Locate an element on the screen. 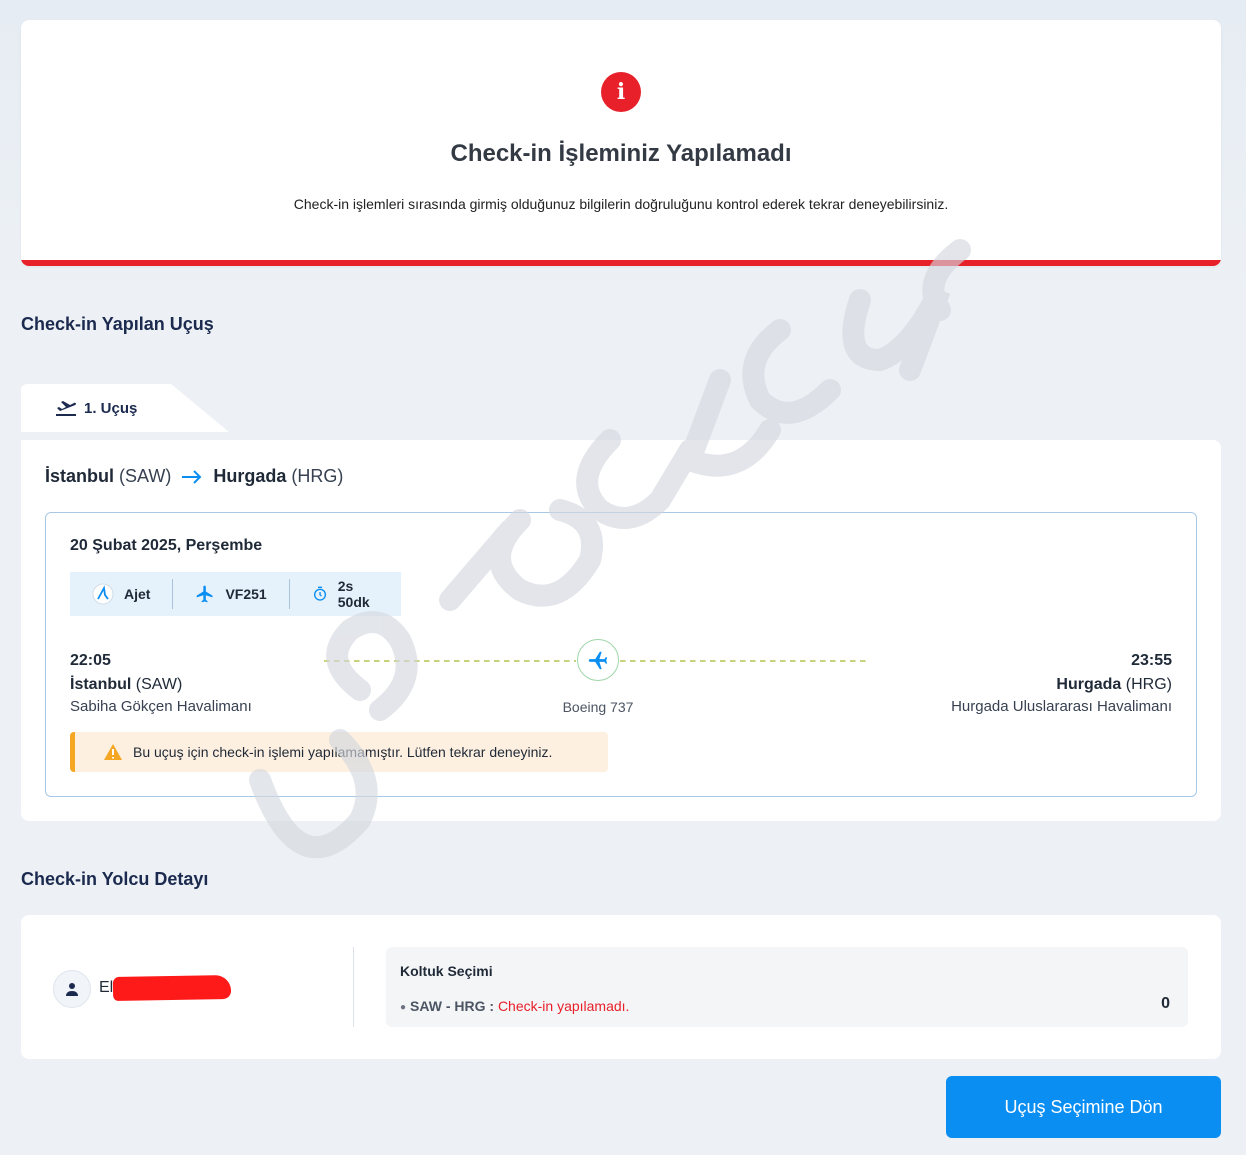  arrow-right-icon is located at coordinates (192, 476).